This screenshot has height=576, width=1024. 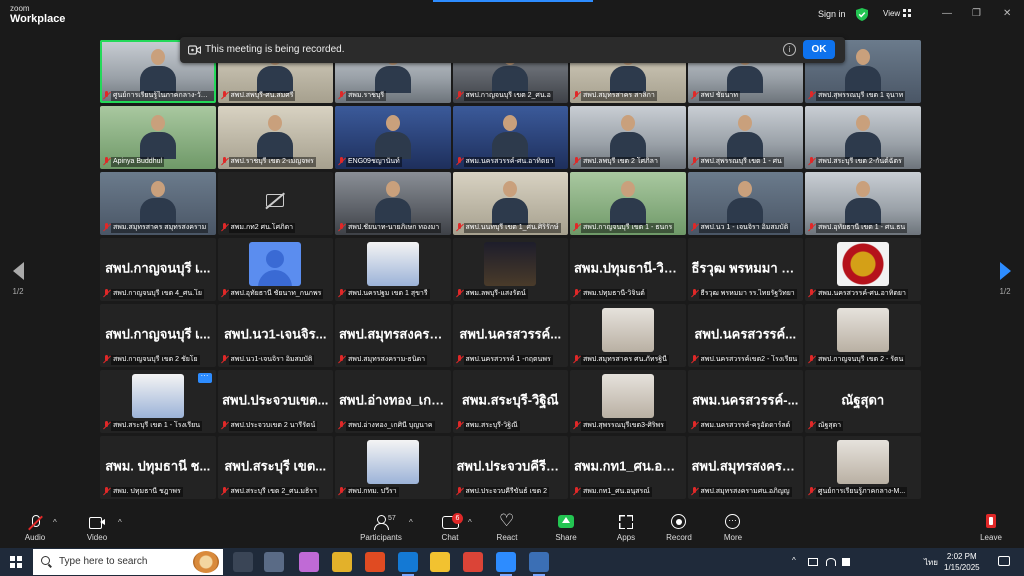 I want to click on participant-tile: สพม.ลพบุรี-แสงรัตน์, so click(x=510, y=269).